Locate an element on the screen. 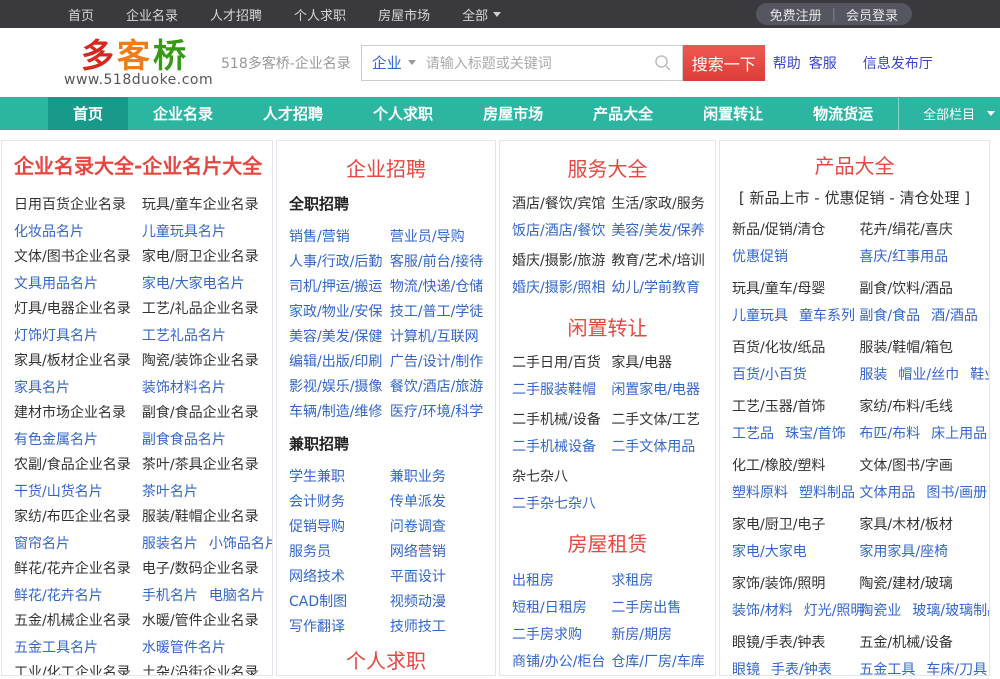 This screenshot has width=1000, height=679. nav-item: 闲置转让 is located at coordinates (733, 113).